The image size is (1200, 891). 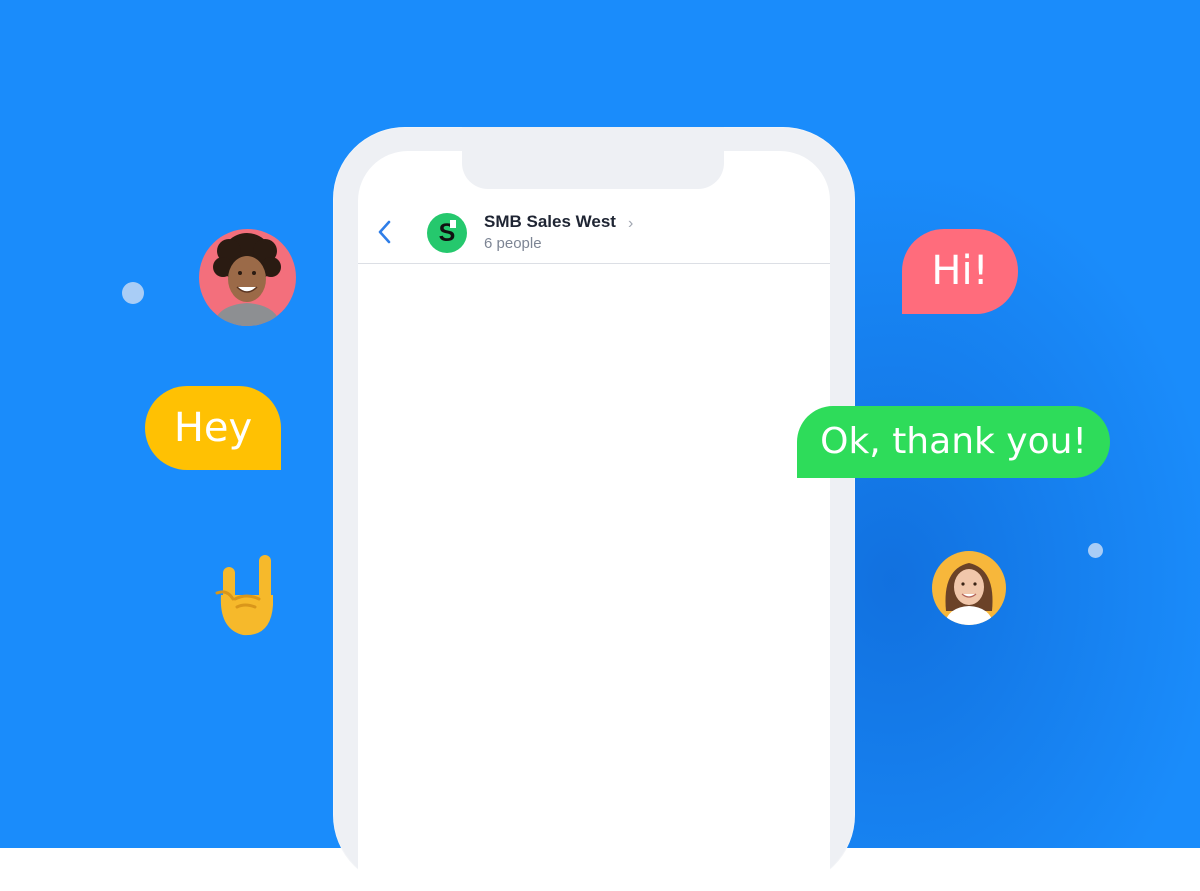 What do you see at coordinates (453, 224) in the screenshot?
I see `group-avatar-flag` at bounding box center [453, 224].